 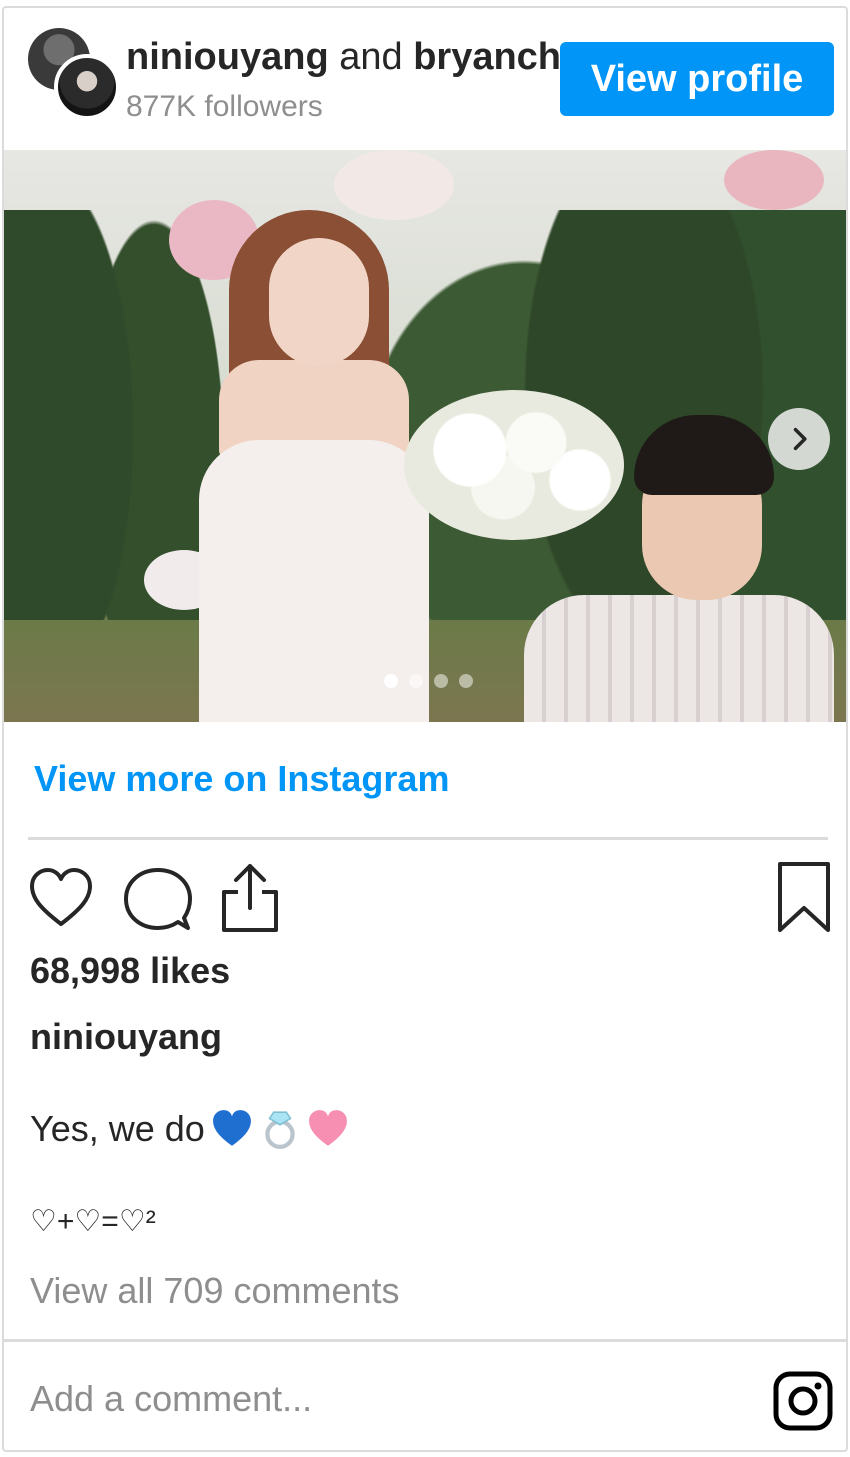 What do you see at coordinates (117, 1128) in the screenshot?
I see `caption-text: Yes, we do` at bounding box center [117, 1128].